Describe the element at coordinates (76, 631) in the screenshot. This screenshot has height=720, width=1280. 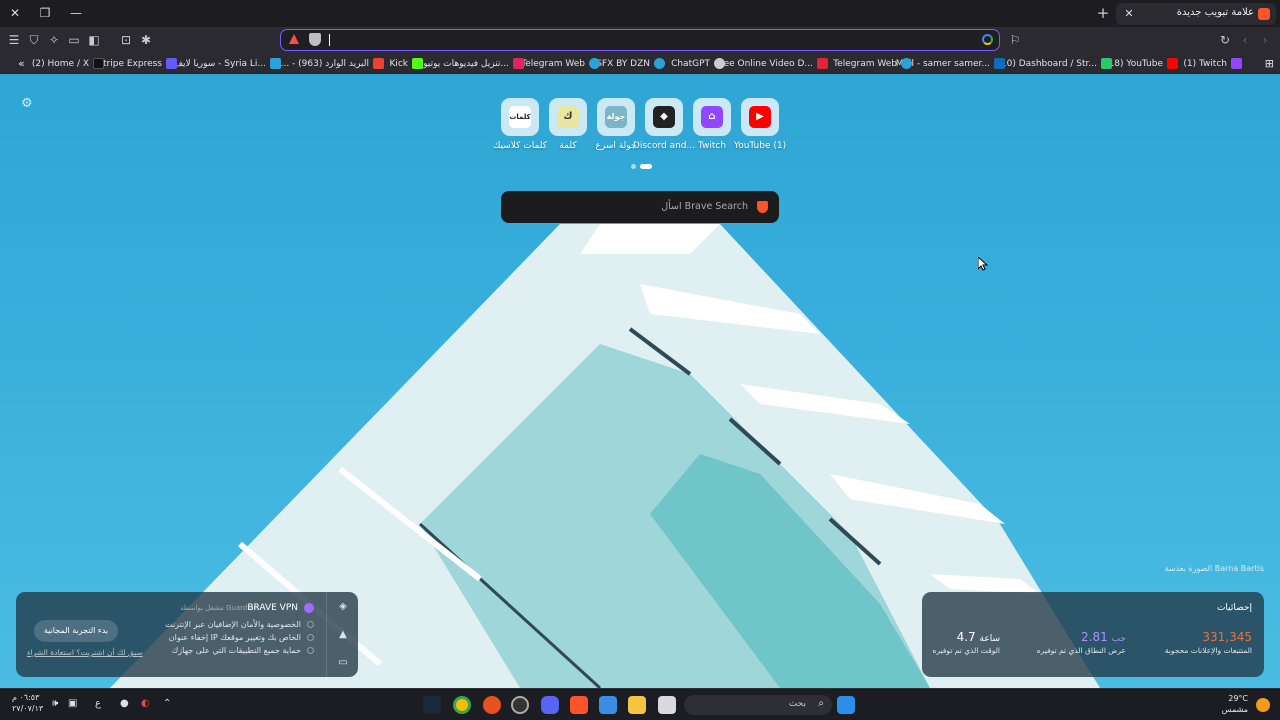
I see `start-free-trial-button: بدء التجربة المجانية` at that location.